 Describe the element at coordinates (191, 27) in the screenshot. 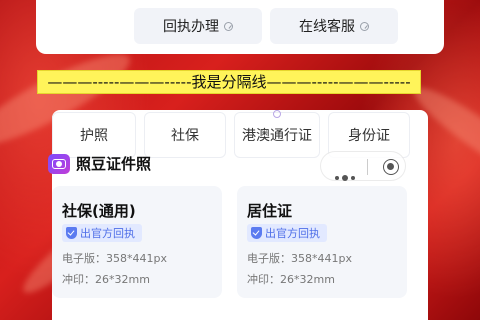

I see `receipt-service-label: 回执办理` at that location.